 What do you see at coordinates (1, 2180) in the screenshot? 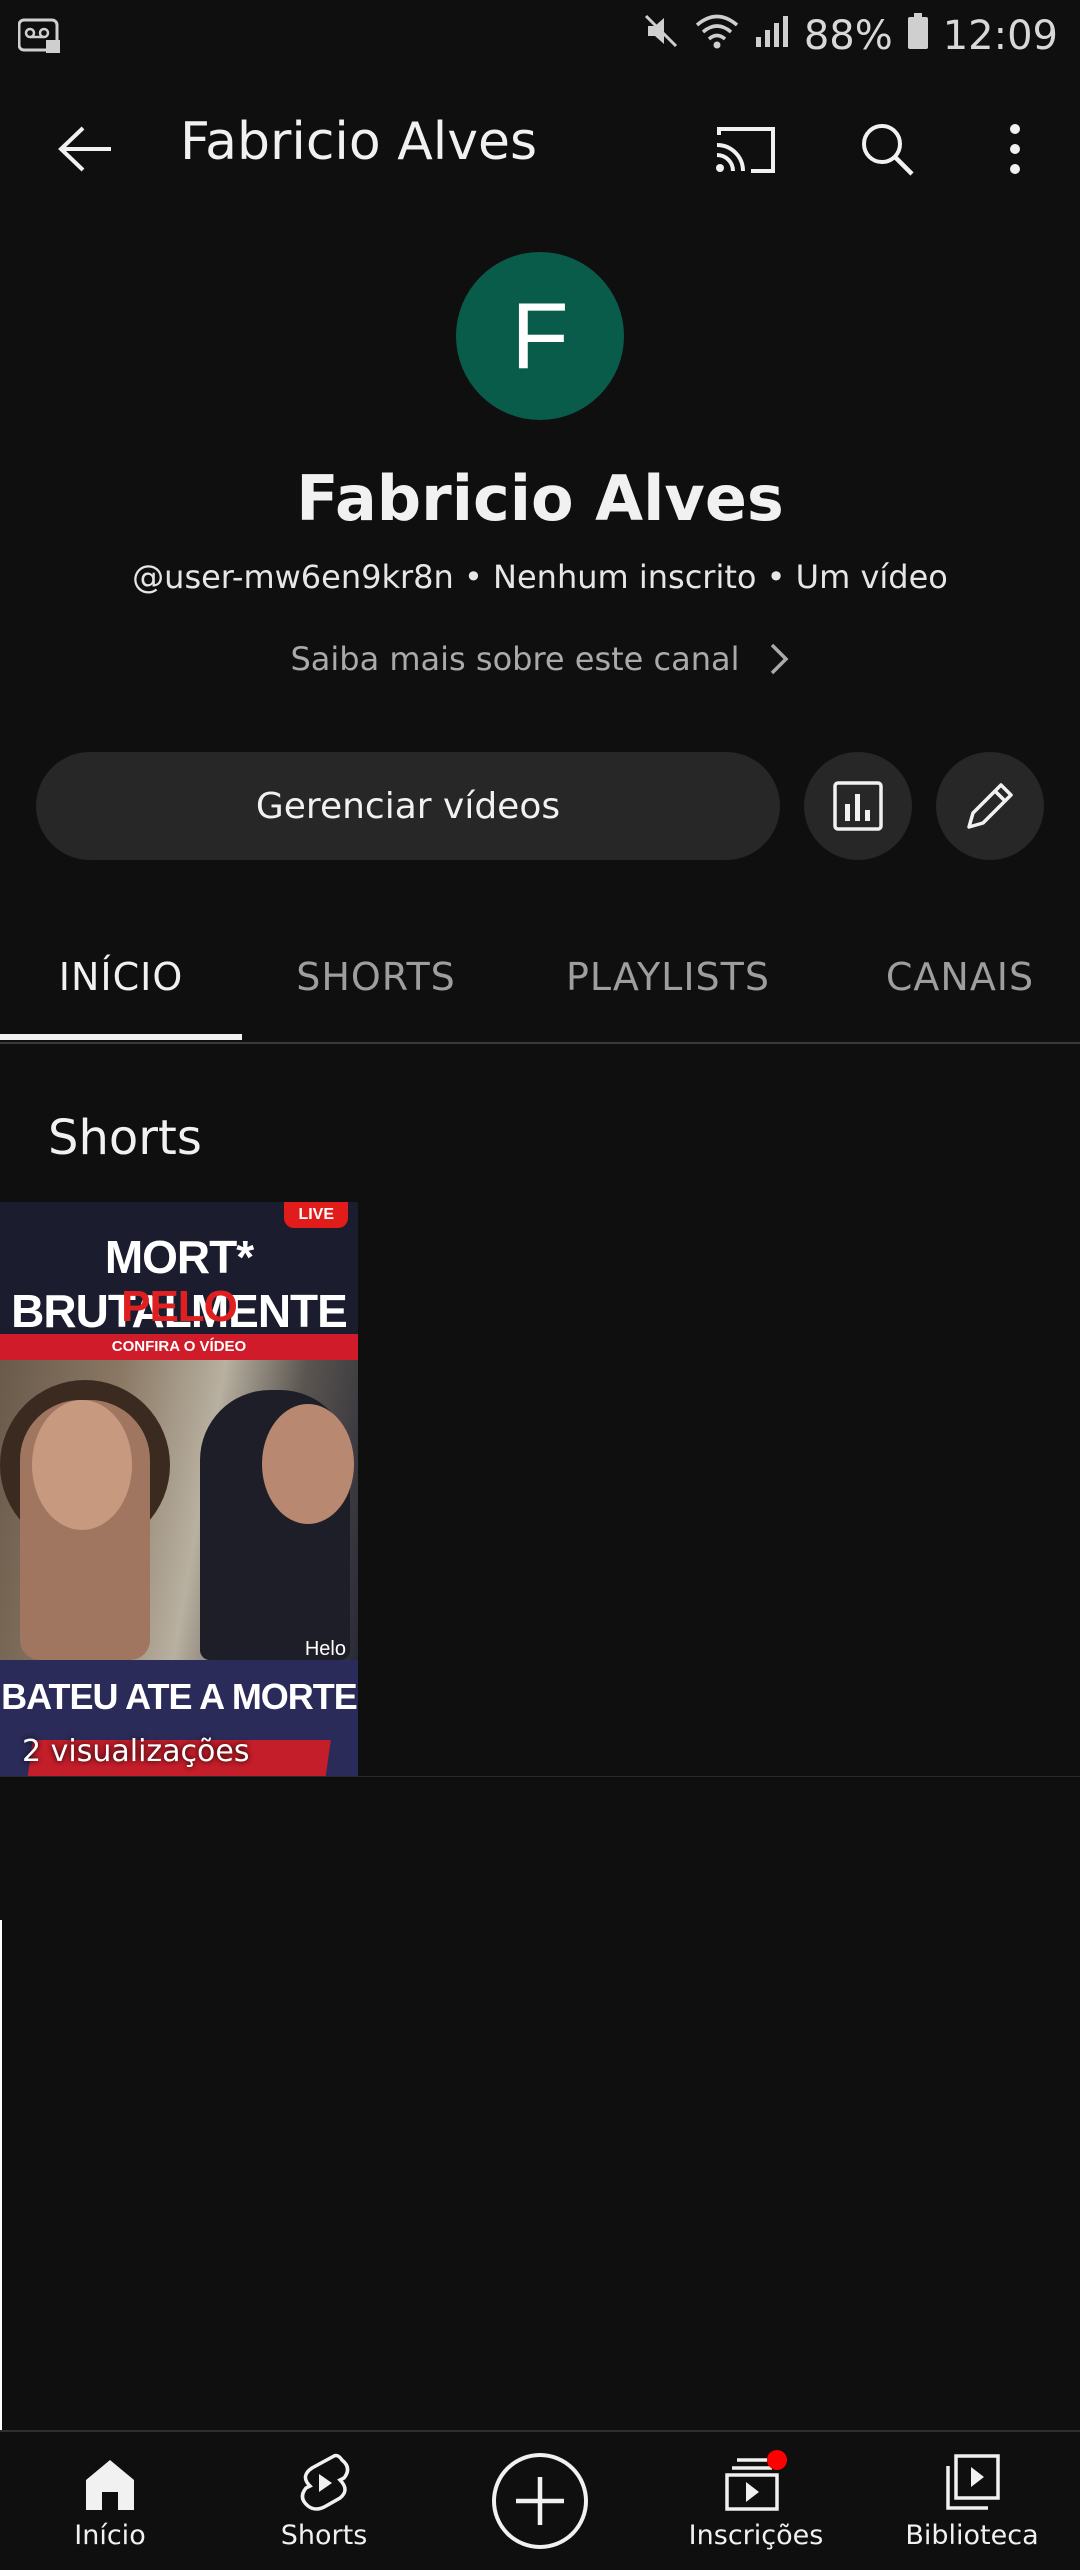
I see `screen-edge` at bounding box center [1, 2180].